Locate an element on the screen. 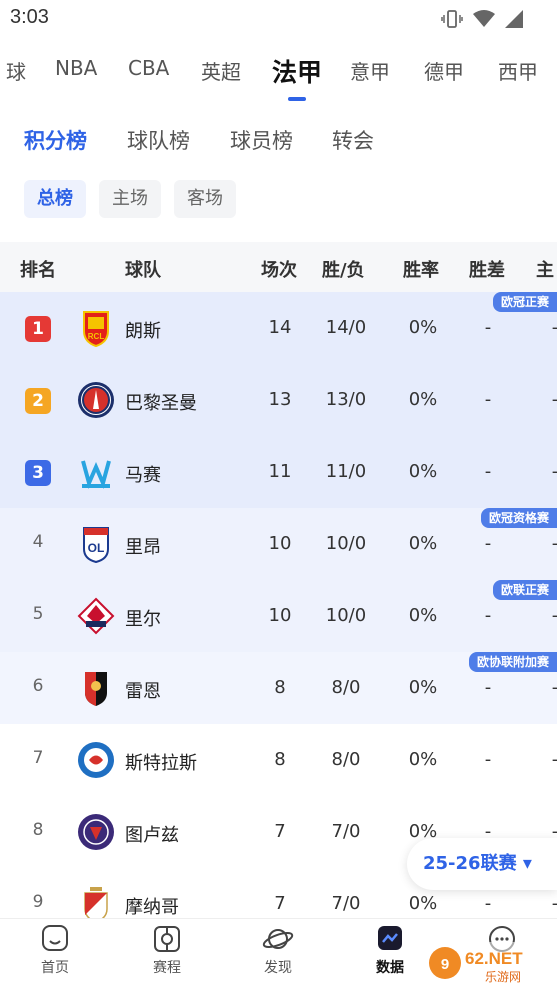 This screenshot has width=557, height=990. cell-win-loss: 11/0 is located at coordinates (346, 471).